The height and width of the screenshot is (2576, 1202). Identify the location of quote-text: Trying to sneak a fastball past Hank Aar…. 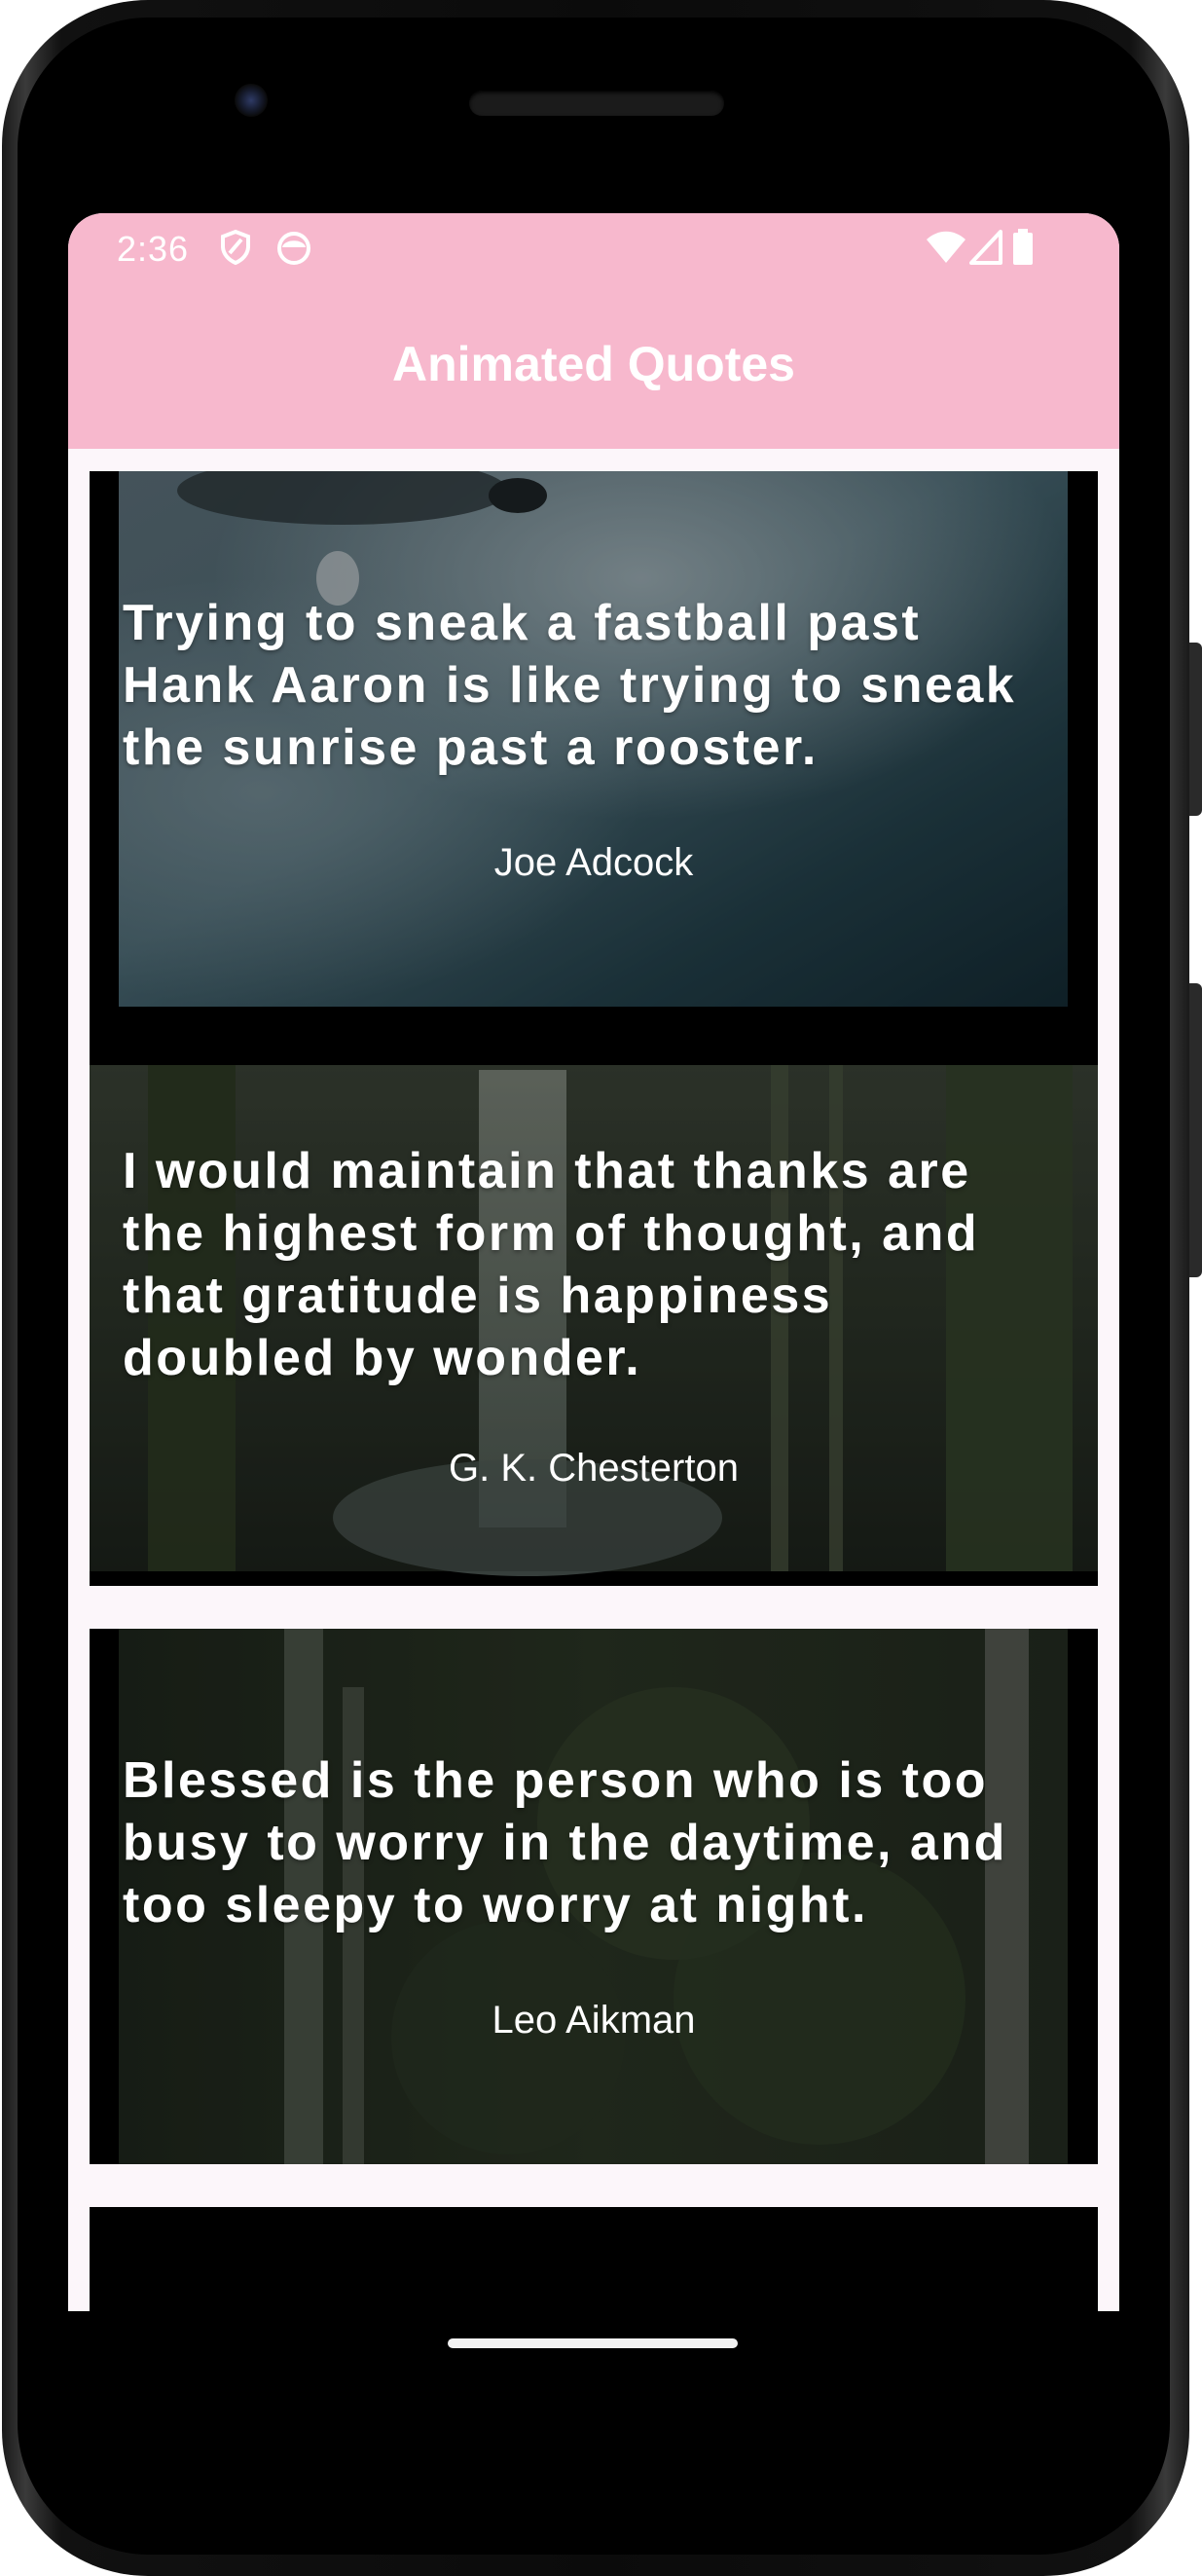
(570, 685).